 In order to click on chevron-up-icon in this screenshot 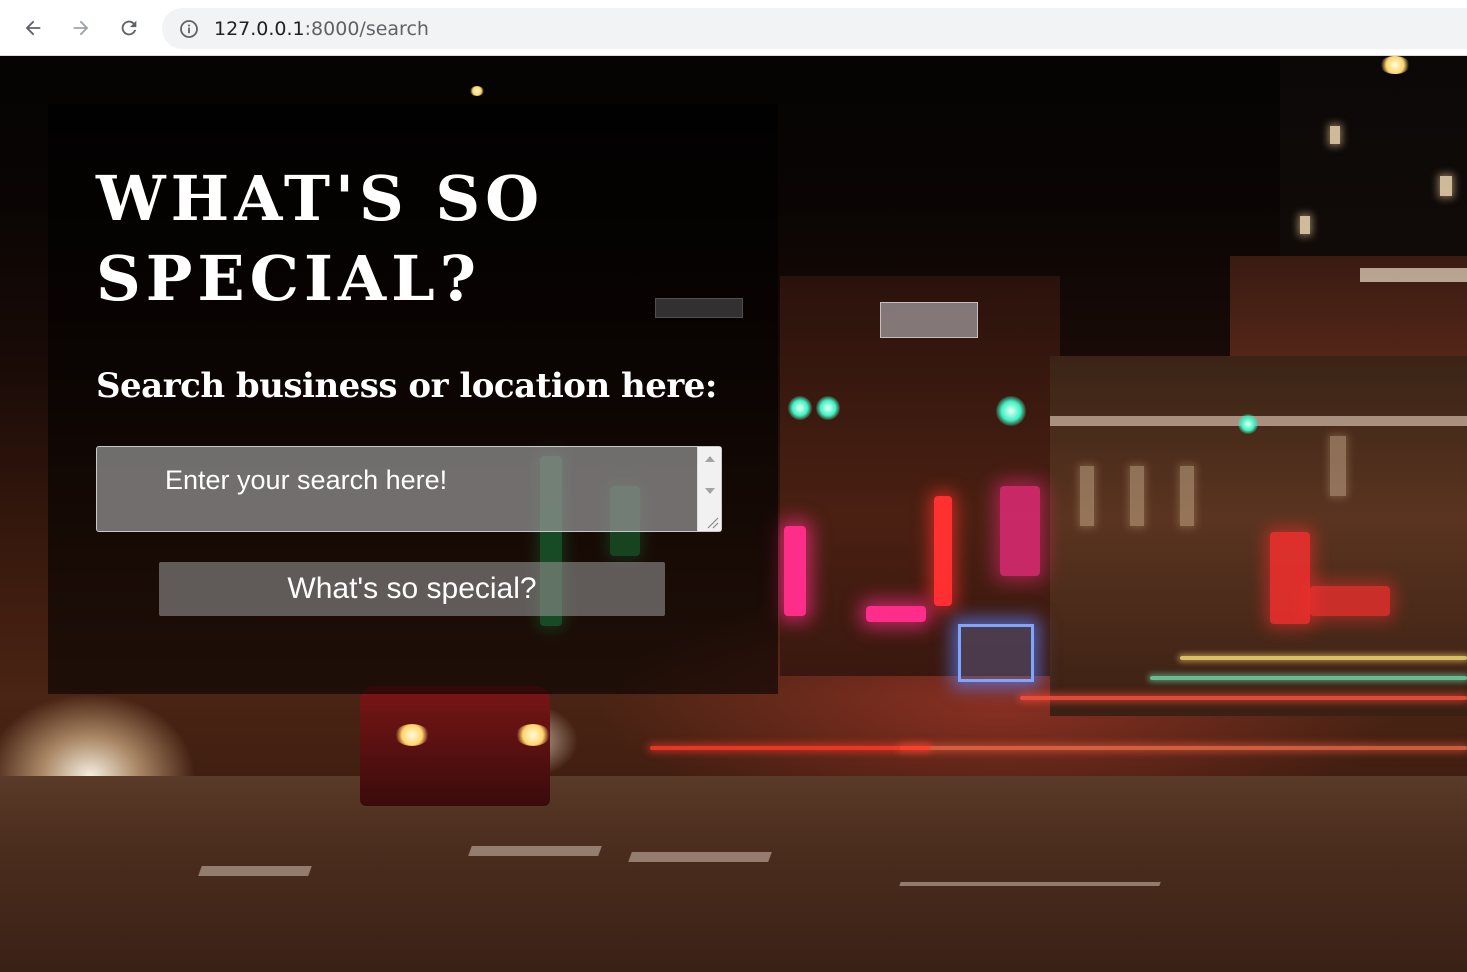, I will do `click(709, 459)`.